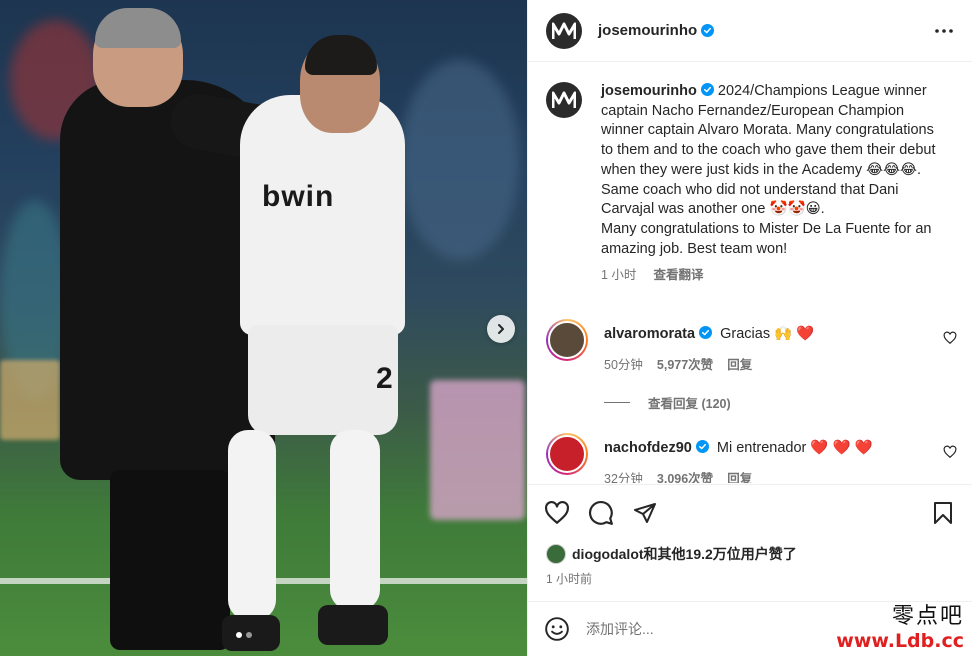 The image size is (972, 656). I want to click on comment-bubble-icon, so click(601, 512).